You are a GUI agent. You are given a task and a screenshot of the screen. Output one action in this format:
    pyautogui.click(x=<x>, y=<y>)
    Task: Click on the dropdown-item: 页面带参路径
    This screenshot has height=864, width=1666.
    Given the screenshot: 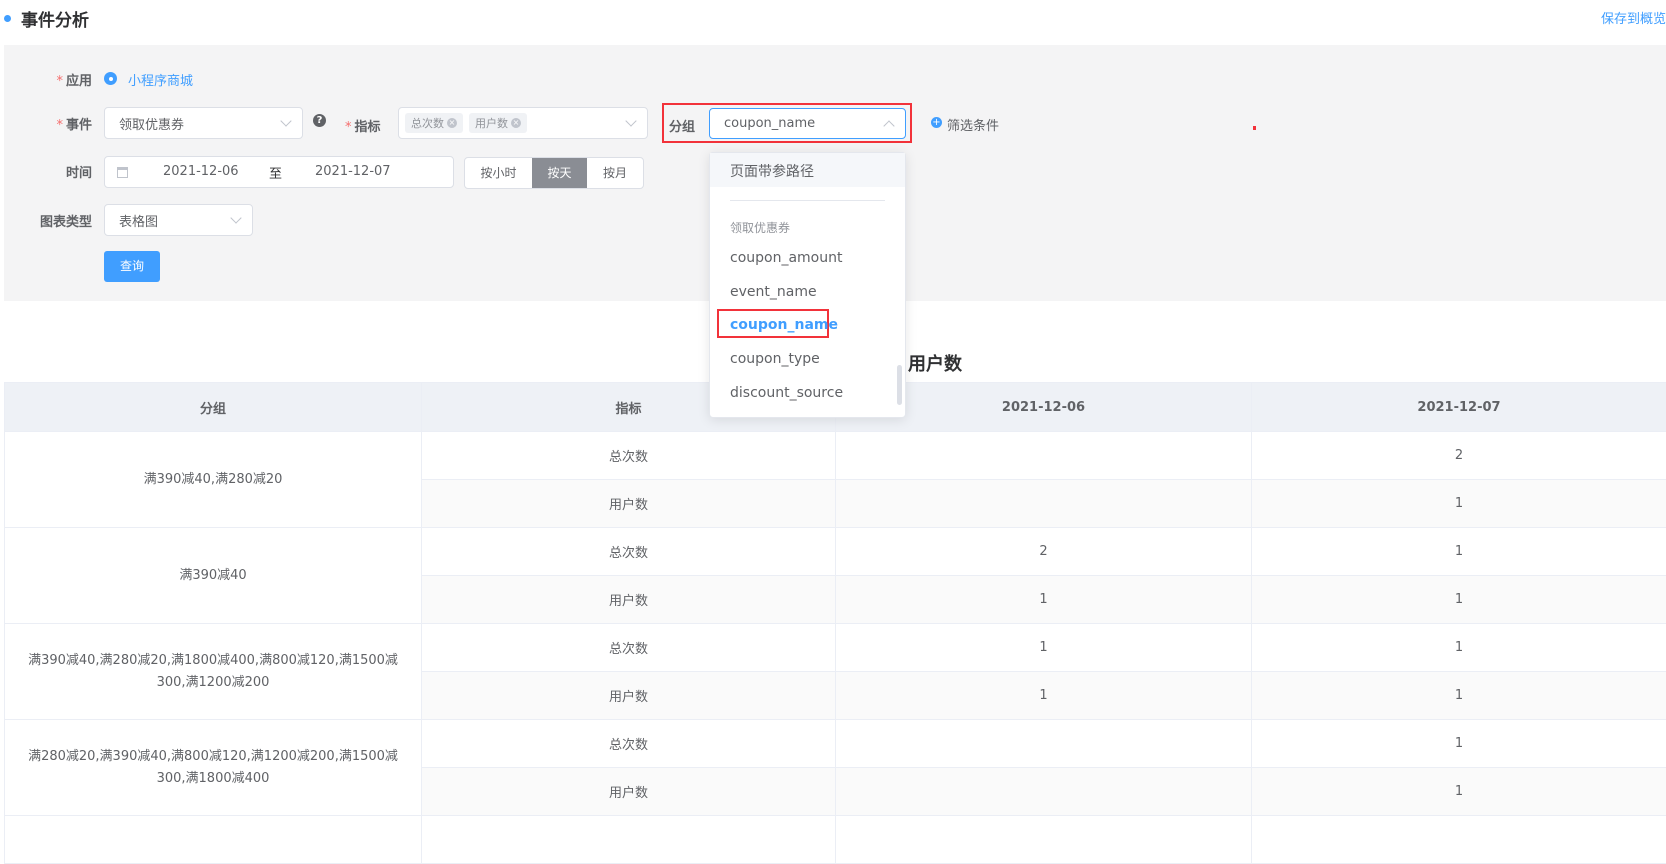 What is the action you would take?
    pyautogui.click(x=772, y=171)
    